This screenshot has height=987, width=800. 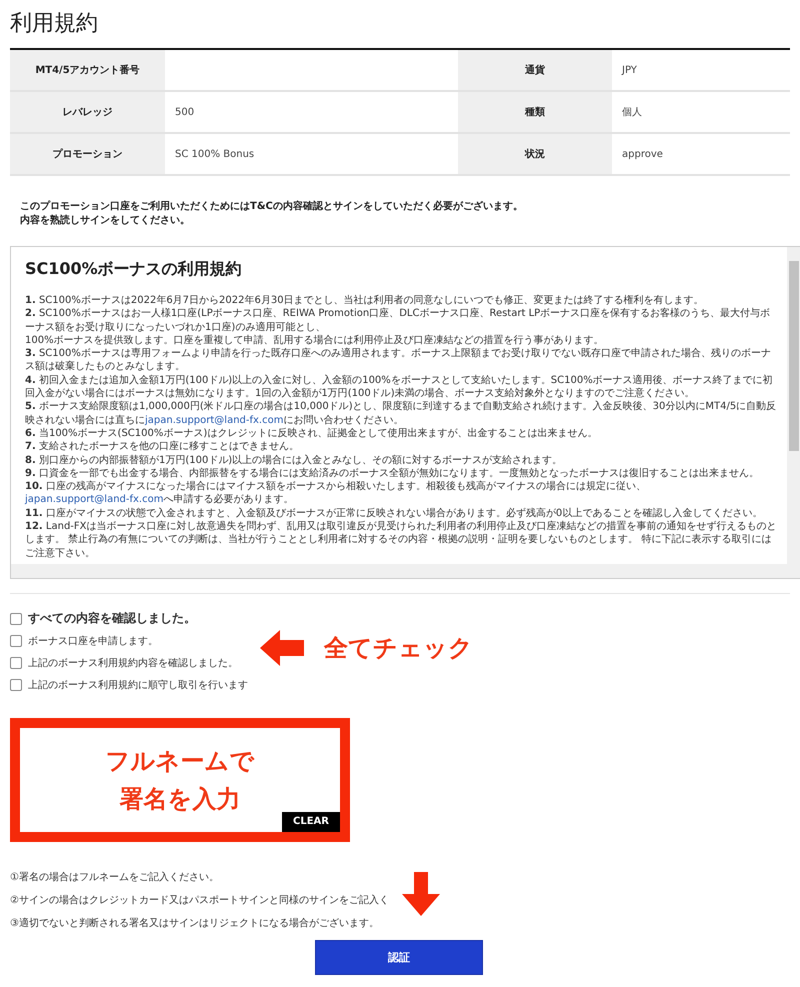 I want to click on signature-pad: フルネームで 署名を入力 CLEAR, so click(x=180, y=780).